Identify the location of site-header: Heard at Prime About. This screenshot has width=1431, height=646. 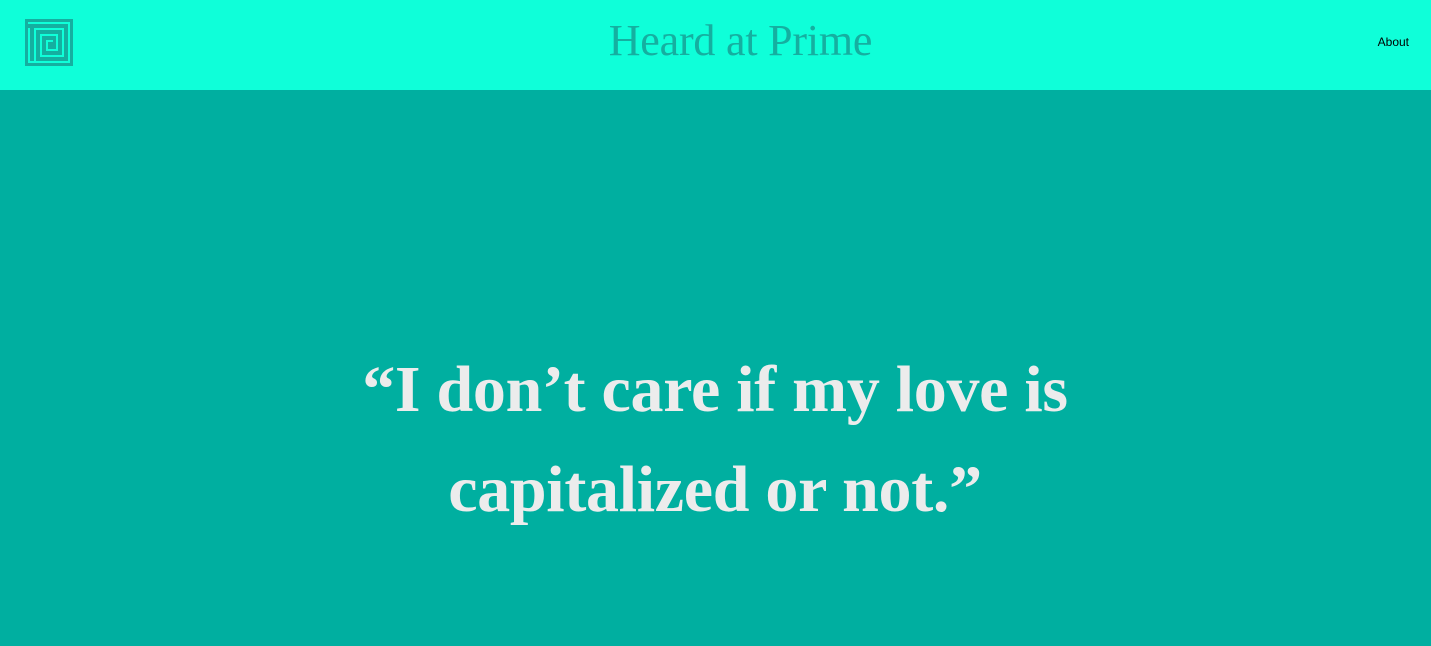
(715, 45).